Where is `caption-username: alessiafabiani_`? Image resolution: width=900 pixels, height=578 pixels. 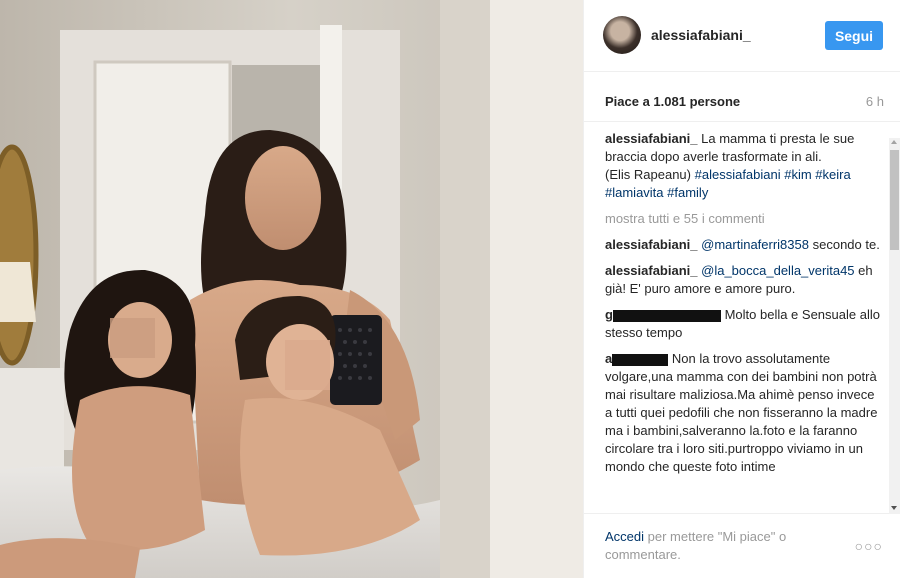 caption-username: alessiafabiani_ is located at coordinates (651, 138).